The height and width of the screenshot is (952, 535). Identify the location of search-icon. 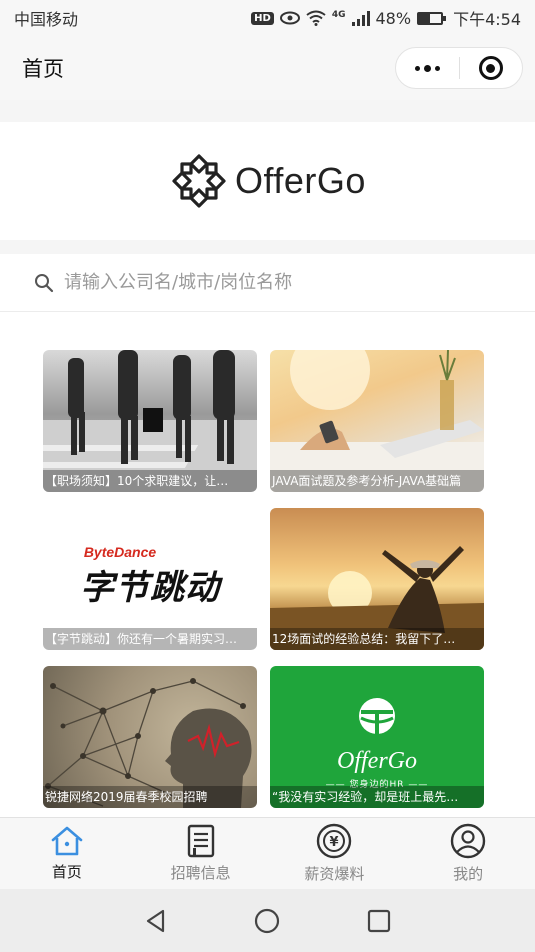
(44, 282).